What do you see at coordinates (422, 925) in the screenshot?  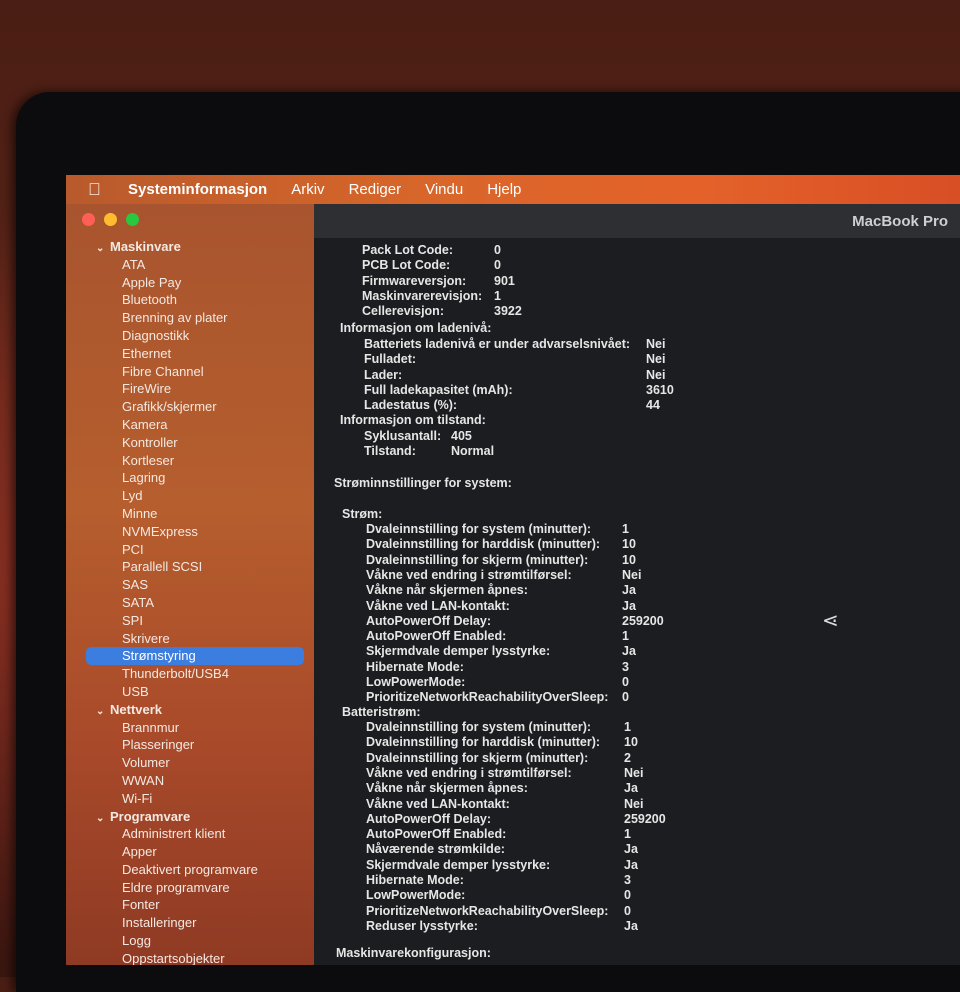 I see `property-label: Reduser lysstyrke:` at bounding box center [422, 925].